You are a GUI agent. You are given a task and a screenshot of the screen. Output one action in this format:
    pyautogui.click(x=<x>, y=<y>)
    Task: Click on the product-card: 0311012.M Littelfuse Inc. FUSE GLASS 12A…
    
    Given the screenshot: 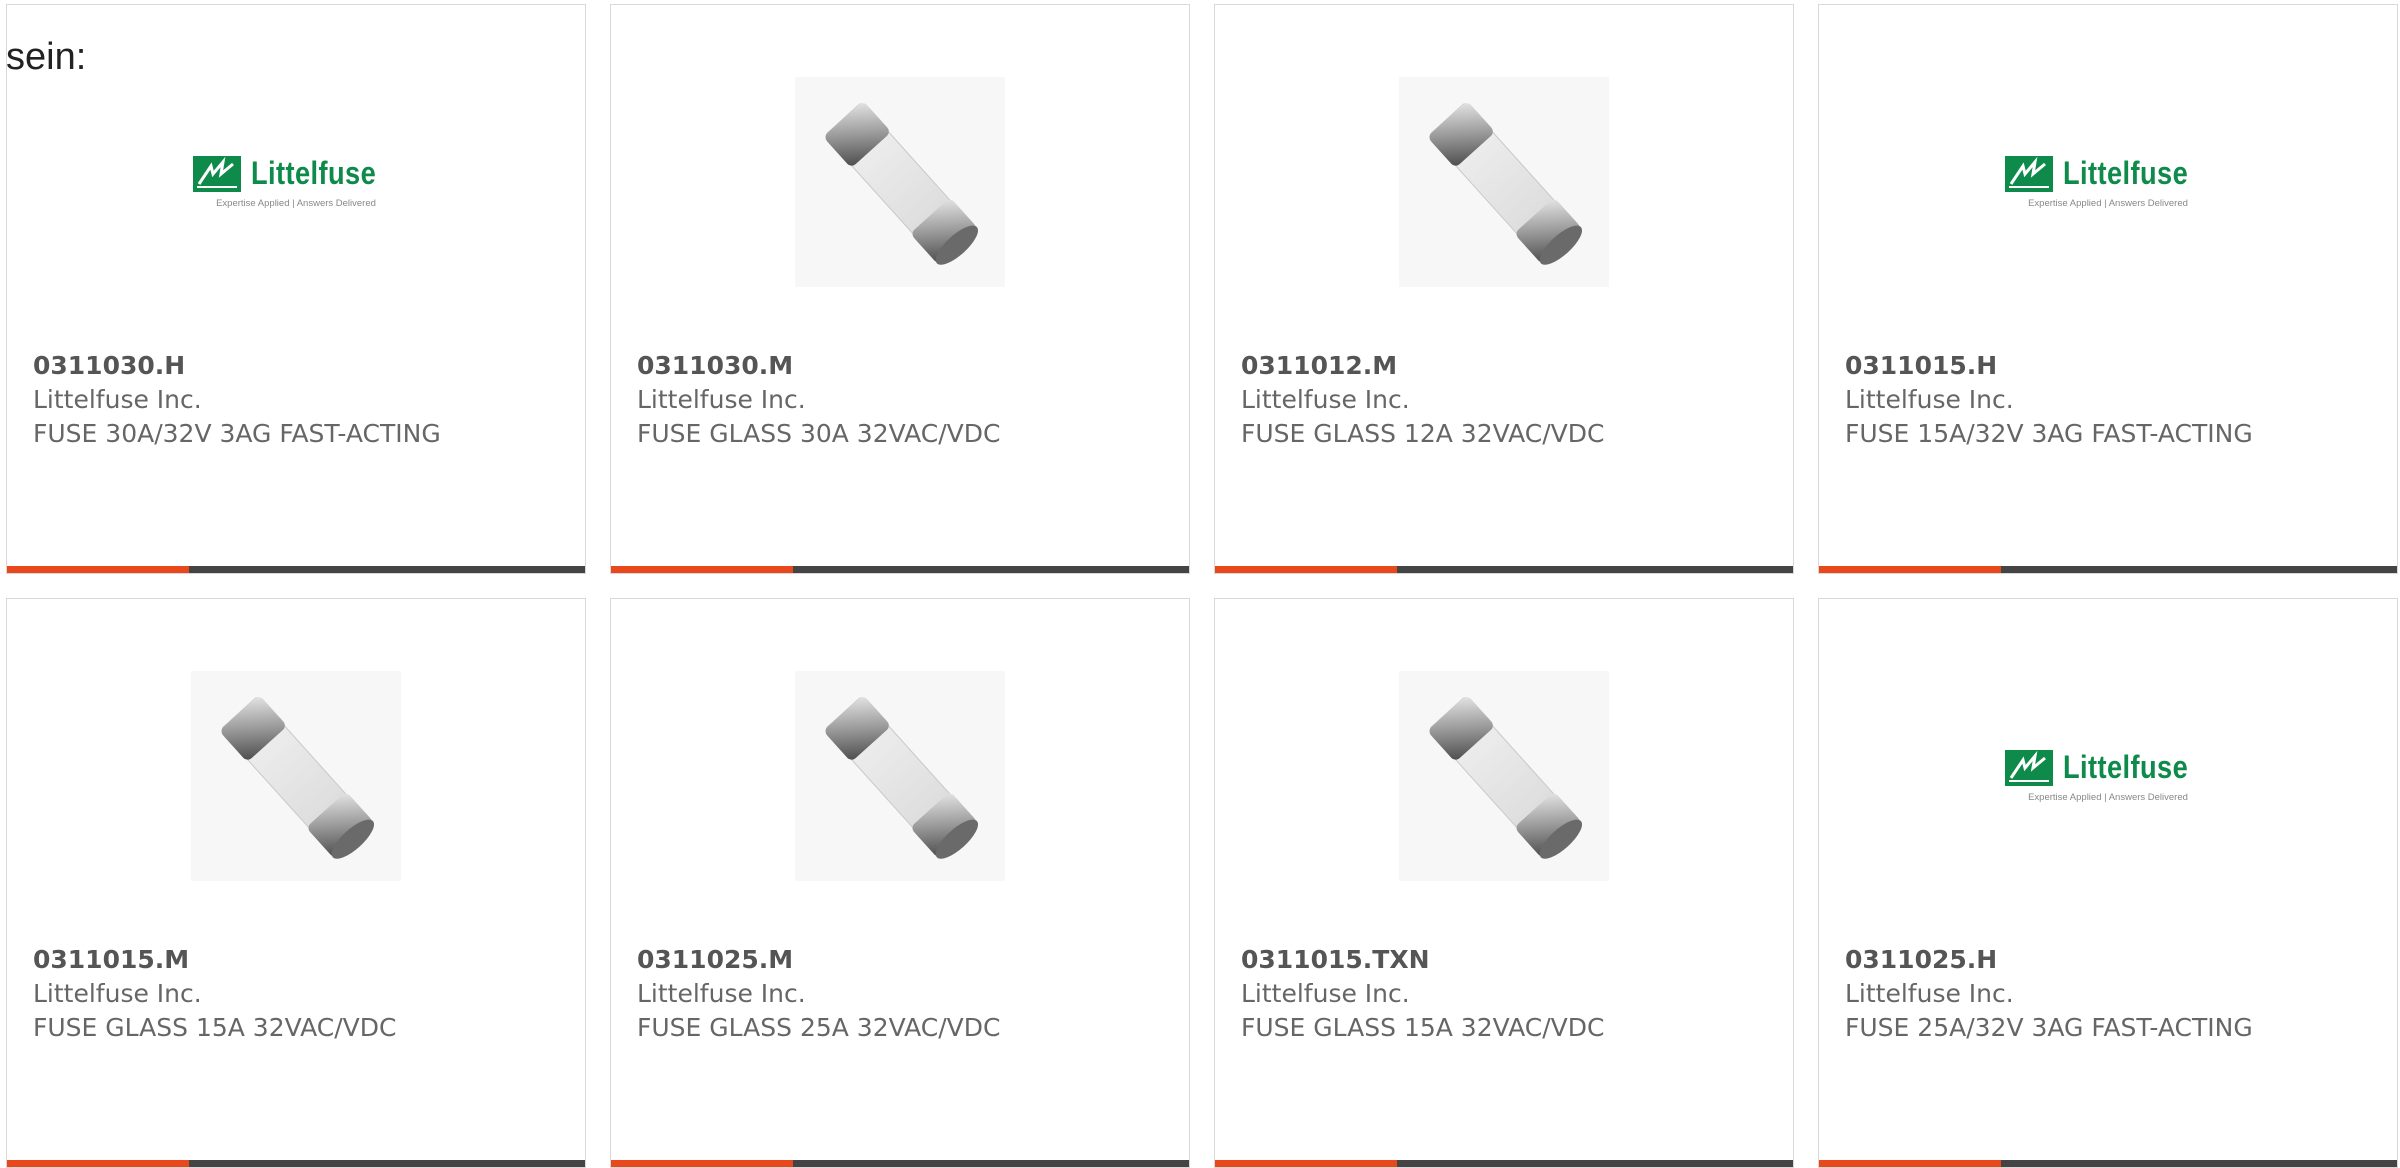 What is the action you would take?
    pyautogui.click(x=1504, y=289)
    